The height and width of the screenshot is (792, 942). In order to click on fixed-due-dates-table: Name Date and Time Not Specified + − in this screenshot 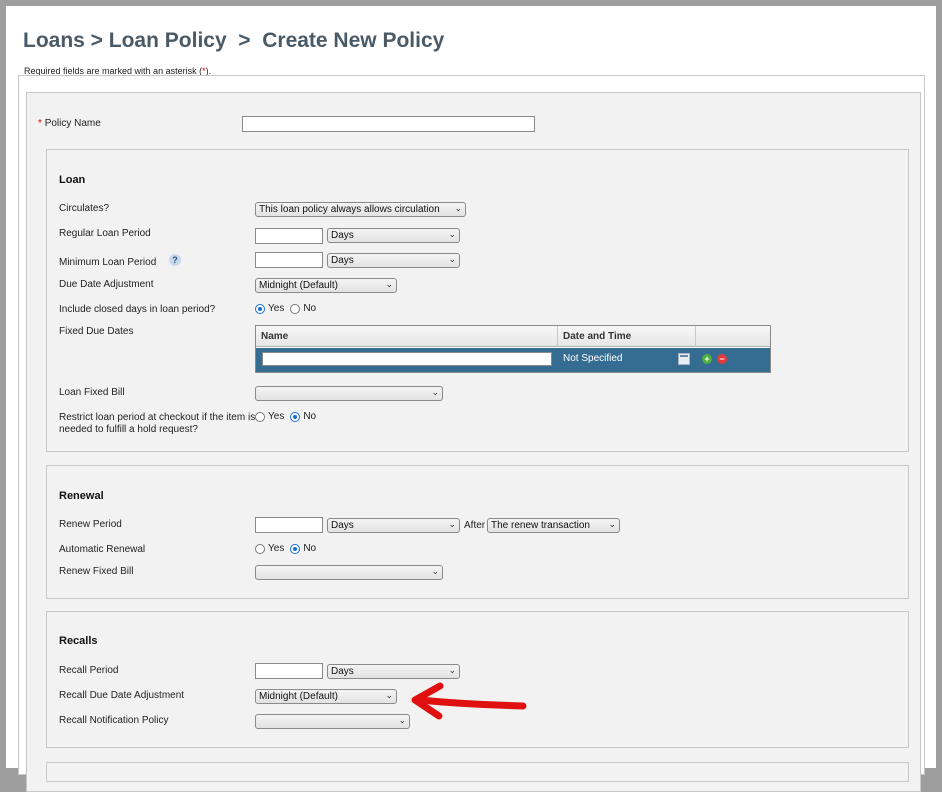, I will do `click(513, 349)`.